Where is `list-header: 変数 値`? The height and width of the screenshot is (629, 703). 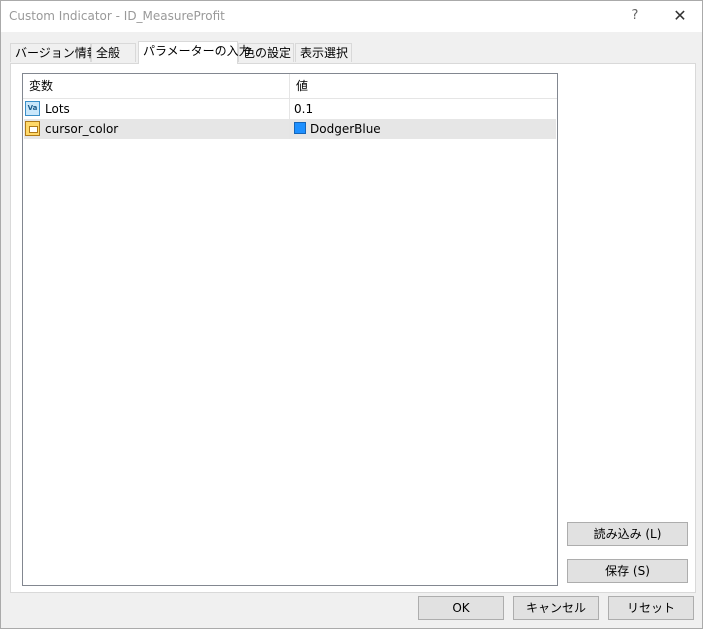
list-header: 変数 値 is located at coordinates (290, 86).